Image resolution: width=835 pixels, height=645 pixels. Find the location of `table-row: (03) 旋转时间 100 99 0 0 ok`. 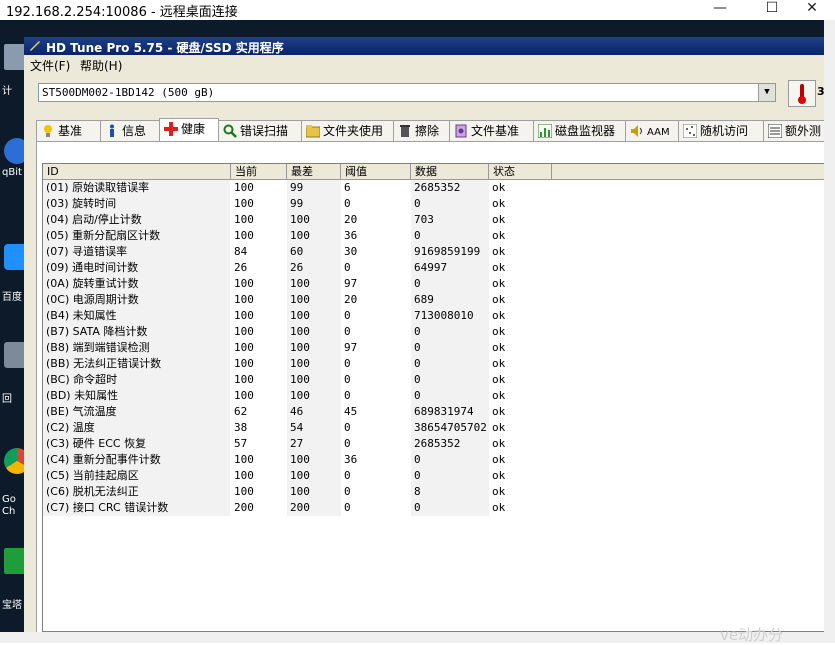

table-row: (03) 旋转时间 100 99 0 0 ok is located at coordinates (318, 204).